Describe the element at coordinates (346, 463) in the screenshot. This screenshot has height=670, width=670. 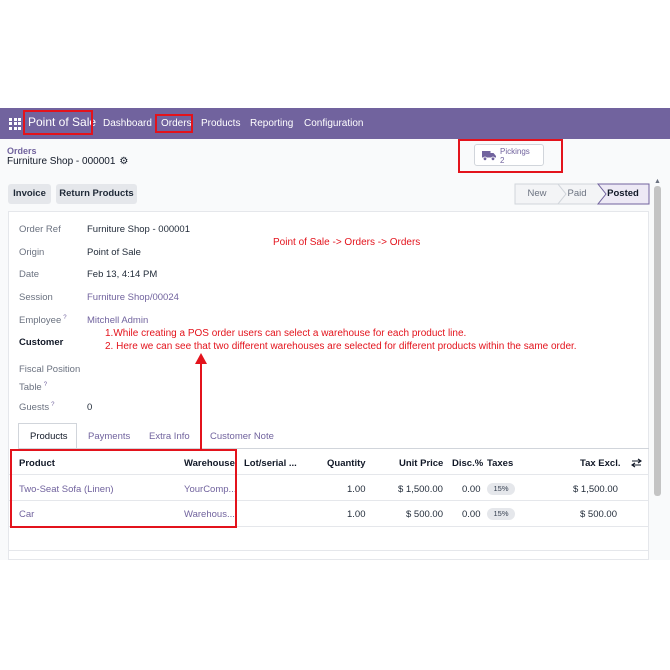
I see `col-quantity: Quantity` at that location.